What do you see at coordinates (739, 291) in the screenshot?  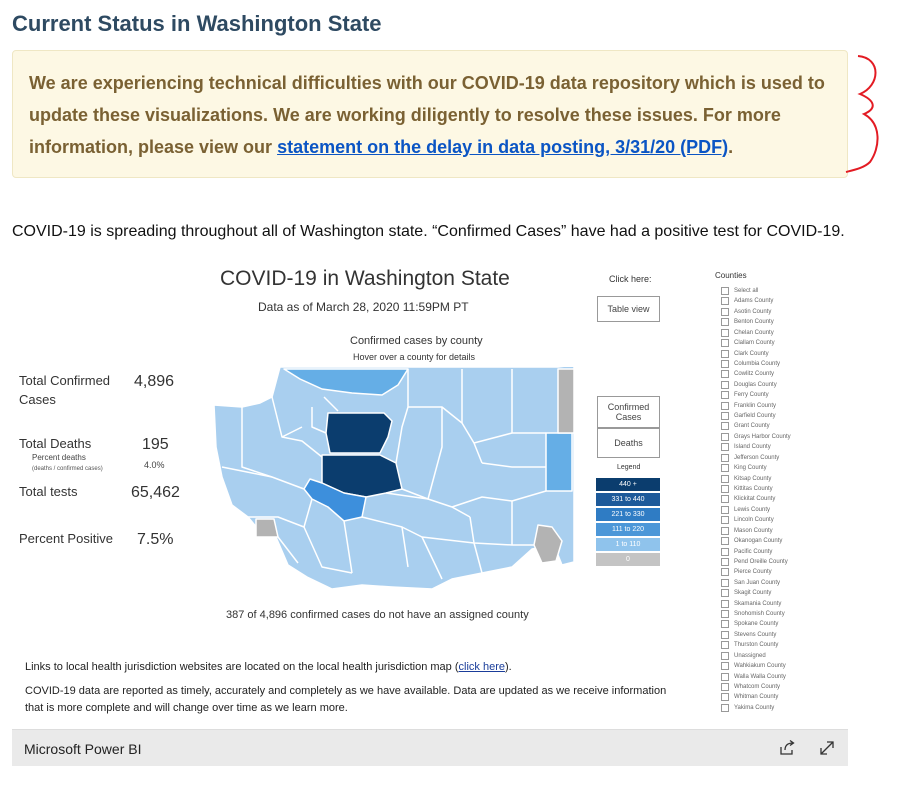 I see `county-checkbox-row: Select all` at bounding box center [739, 291].